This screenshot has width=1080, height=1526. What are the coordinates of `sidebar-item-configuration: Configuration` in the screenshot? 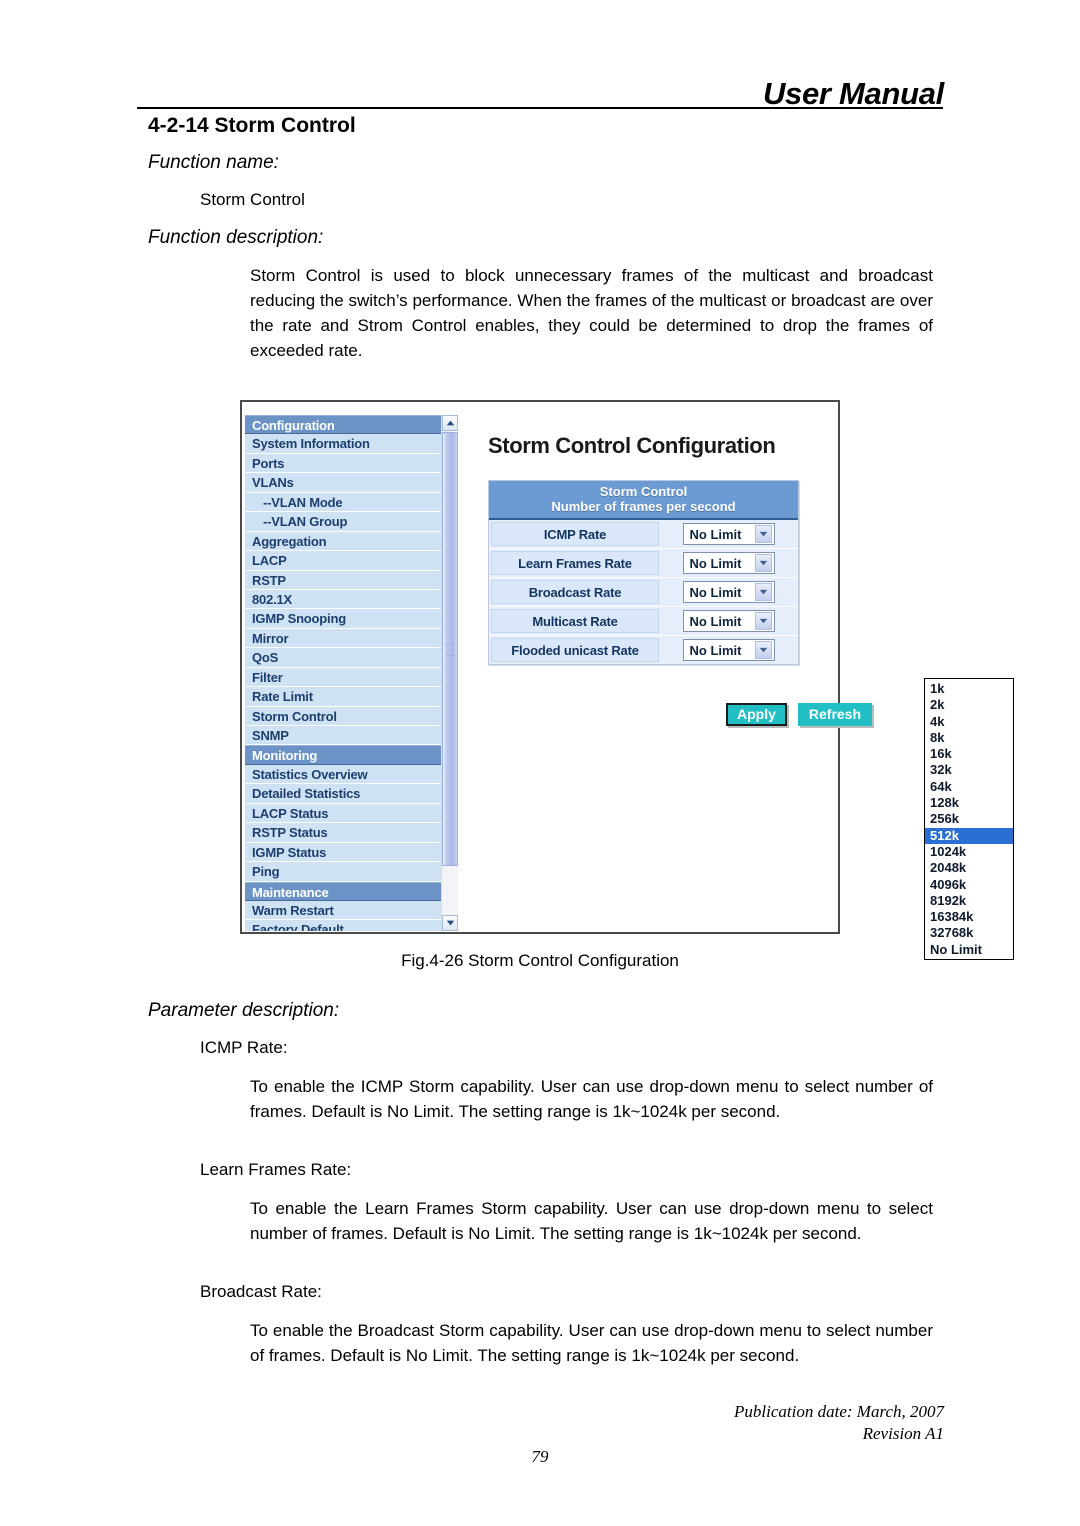 It's located at (343, 425).